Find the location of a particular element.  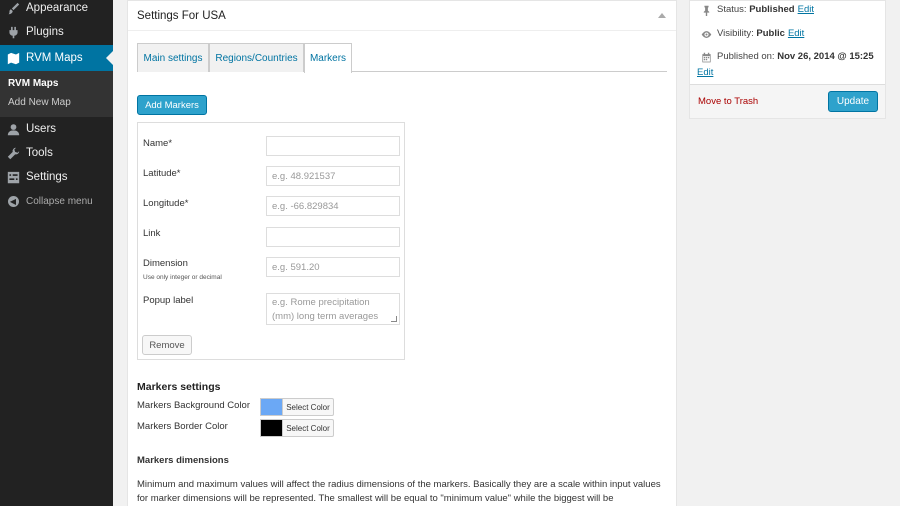

settings-icon is located at coordinates (13, 177).